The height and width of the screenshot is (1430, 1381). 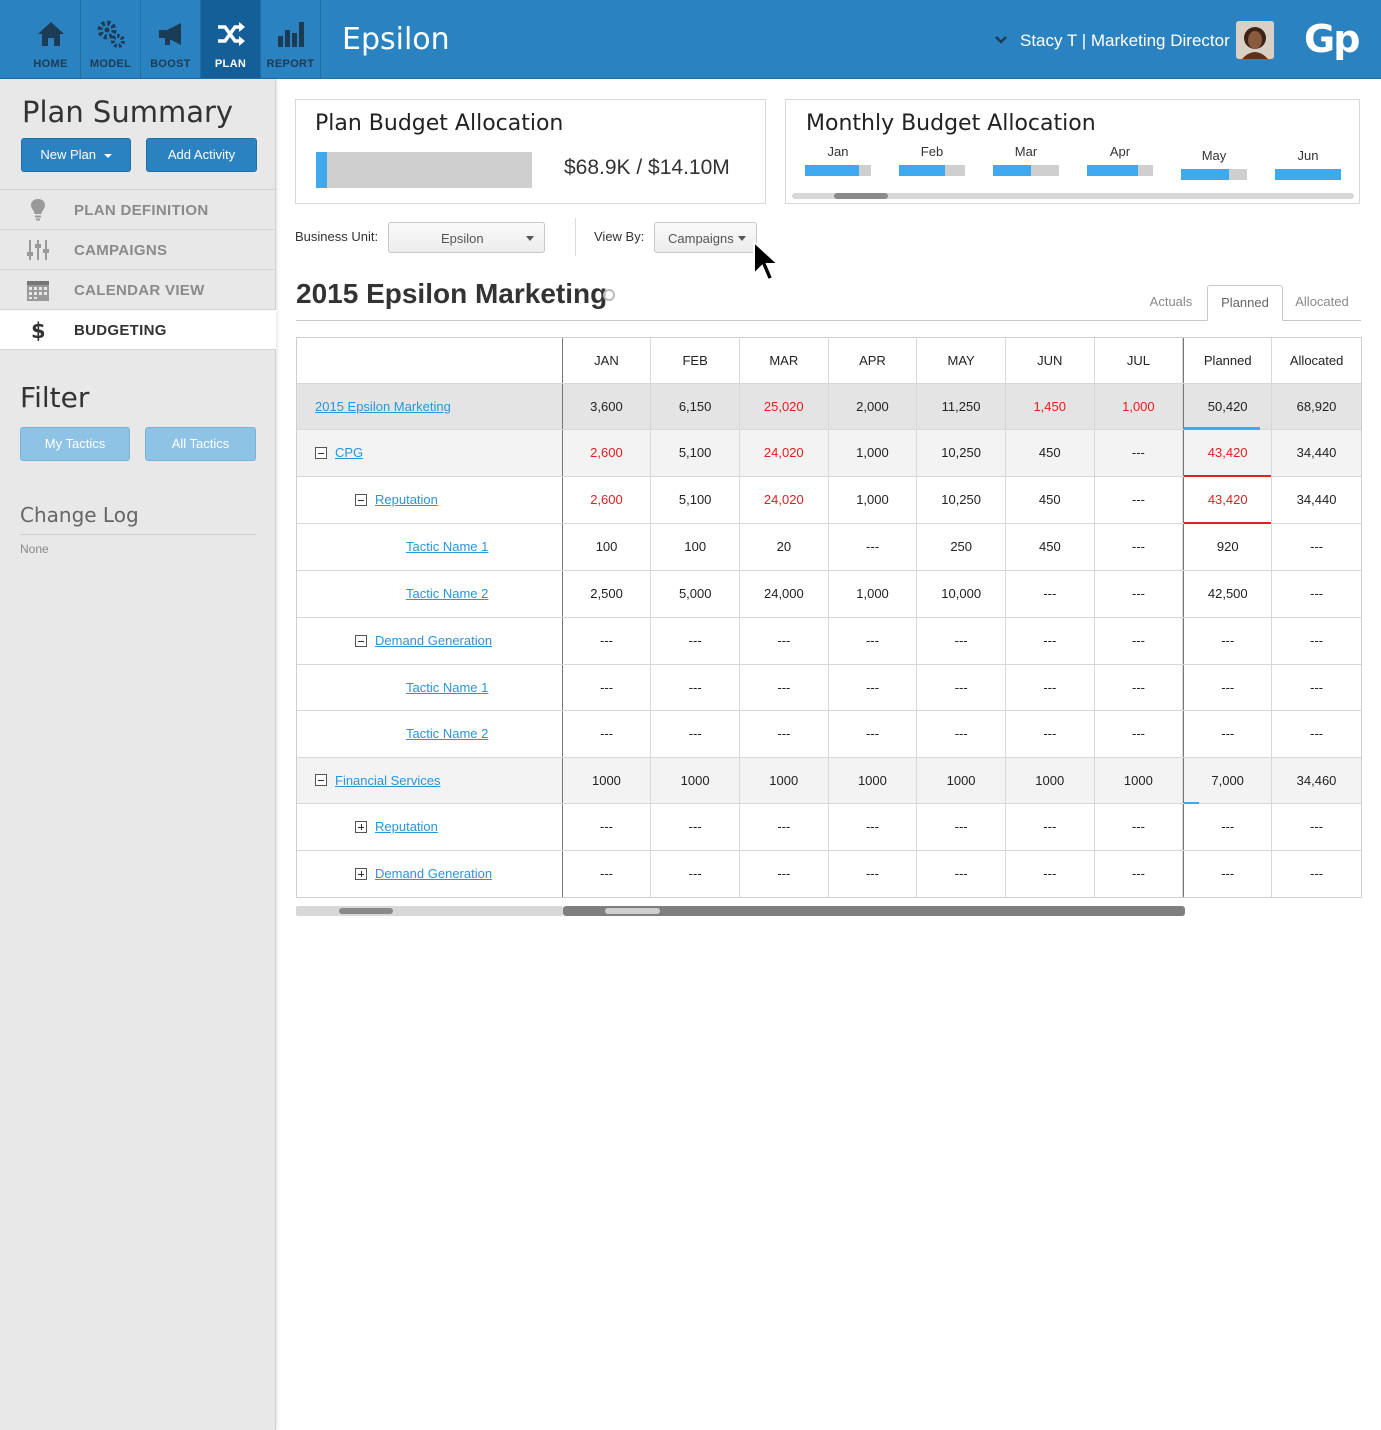 I want to click on column-header: MAY, so click(x=961, y=360).